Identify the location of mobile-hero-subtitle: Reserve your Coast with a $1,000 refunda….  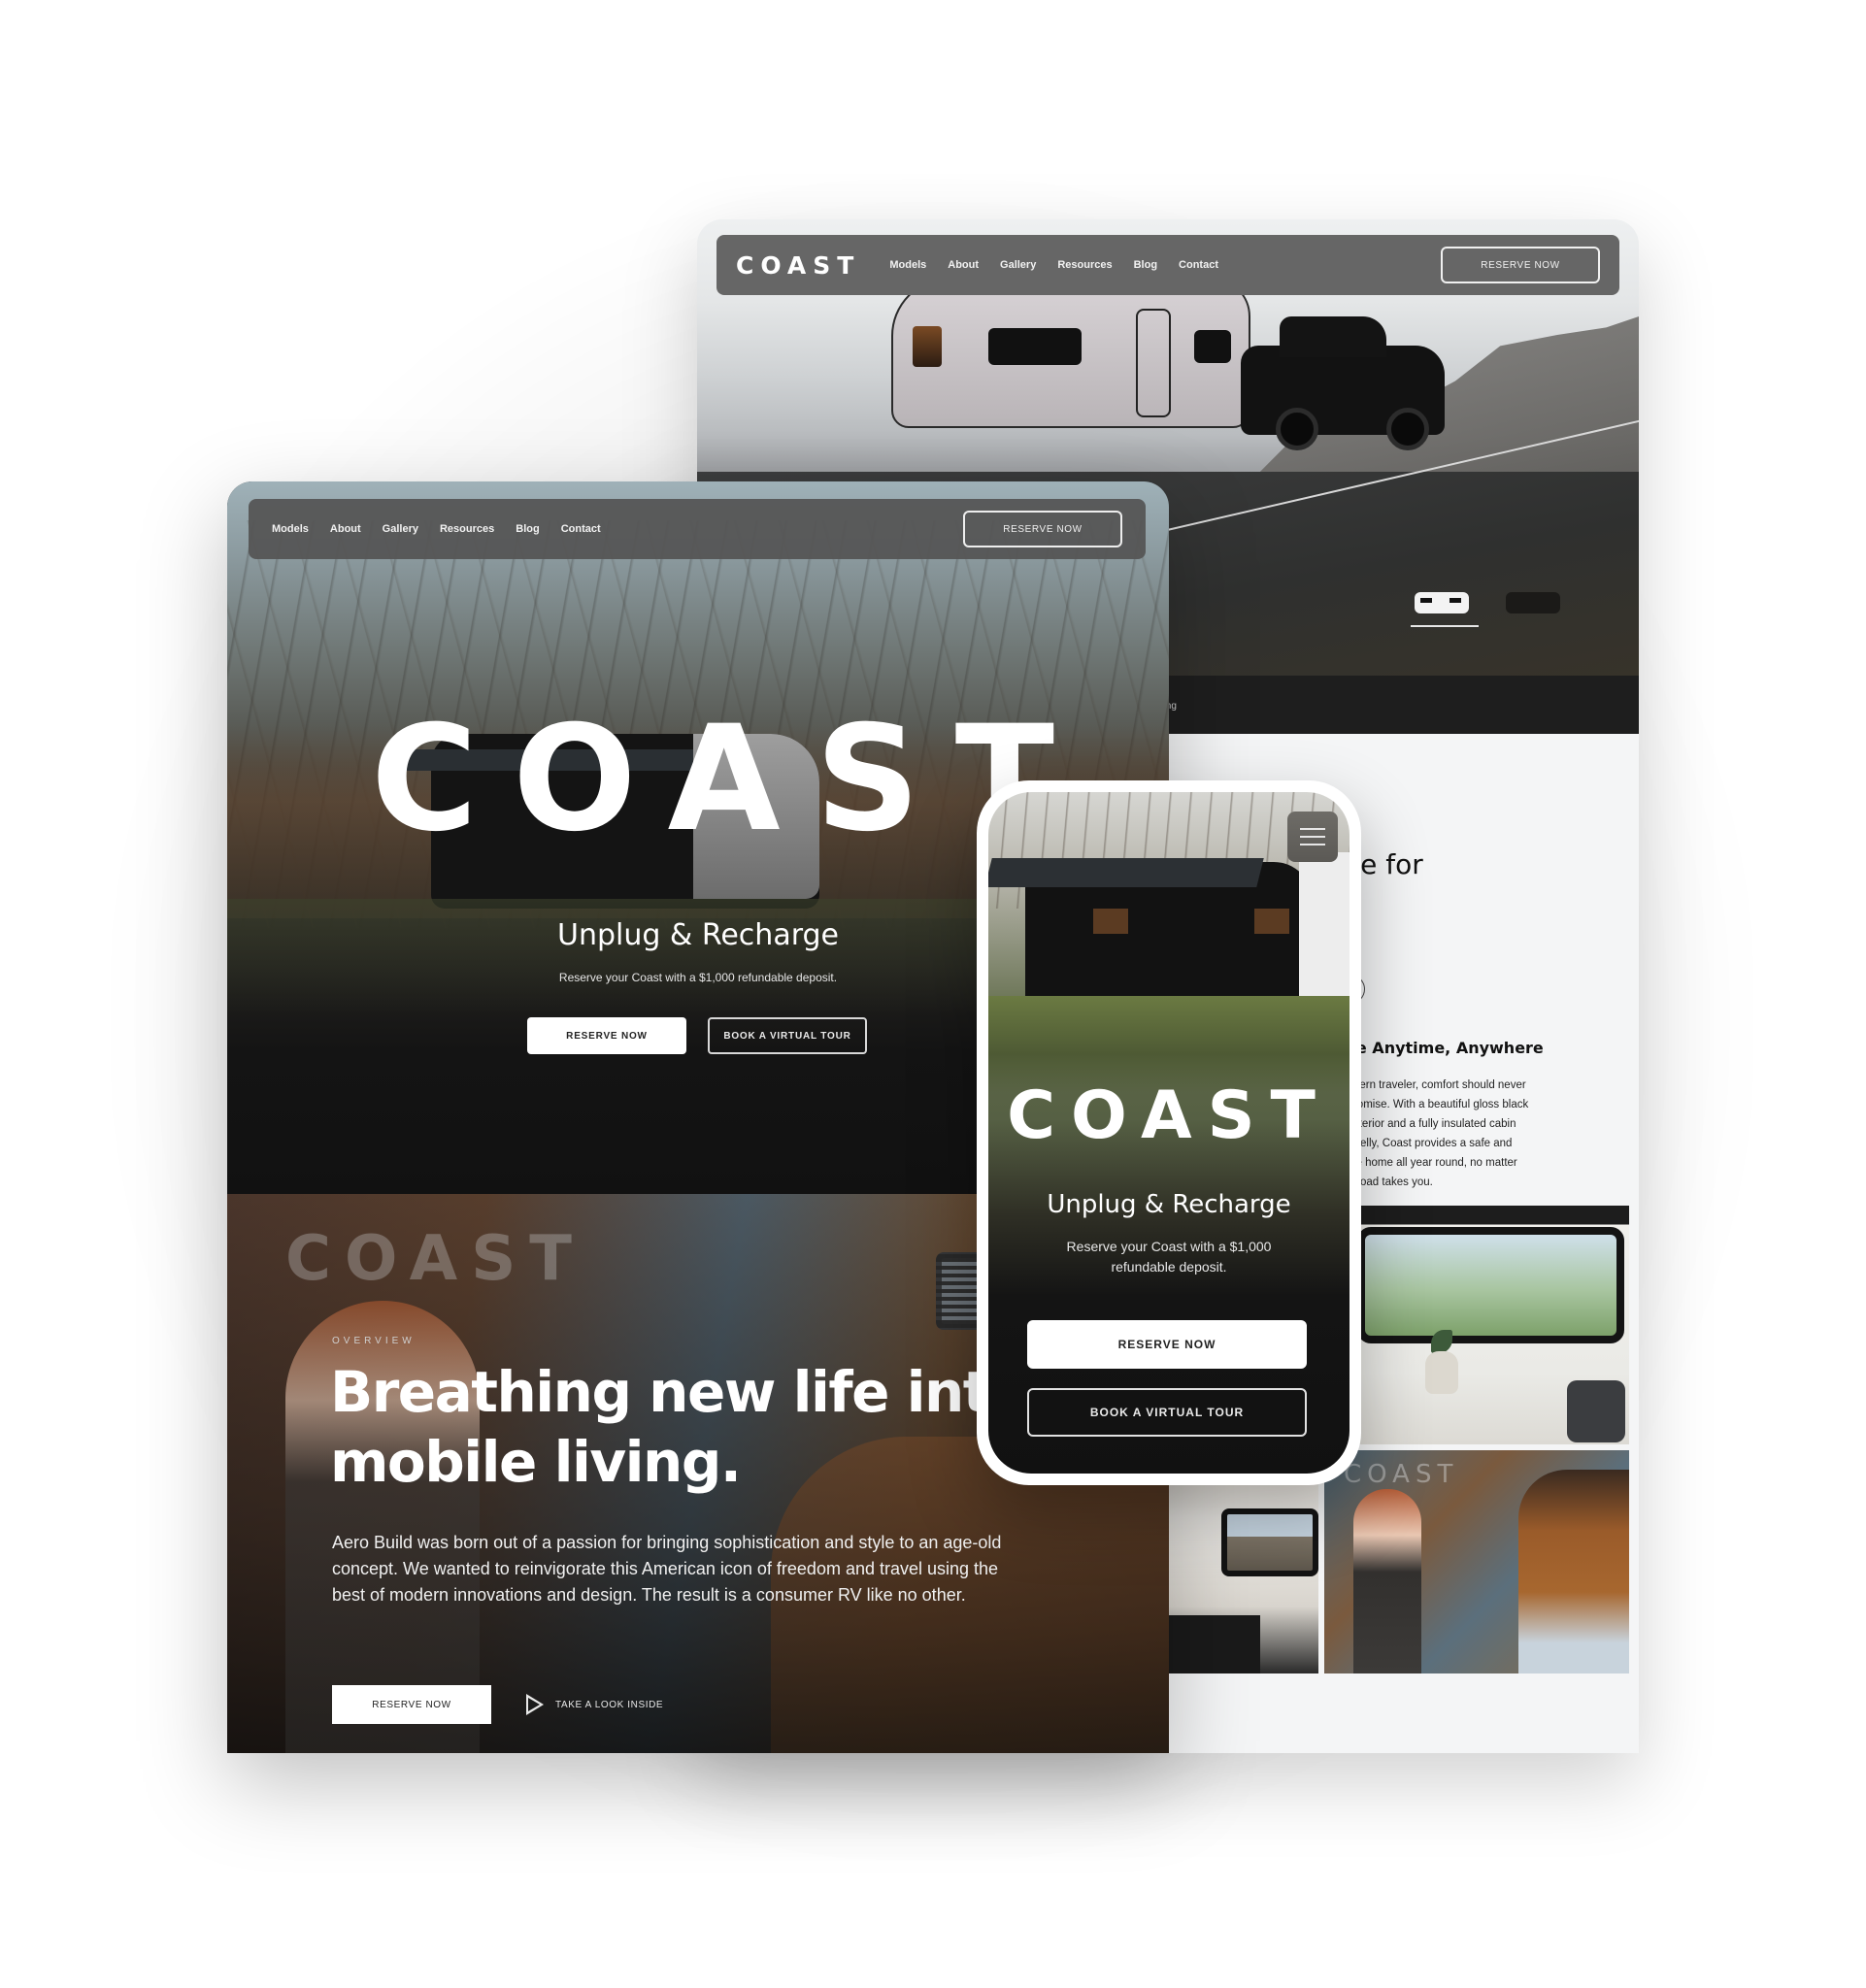
(1169, 1257).